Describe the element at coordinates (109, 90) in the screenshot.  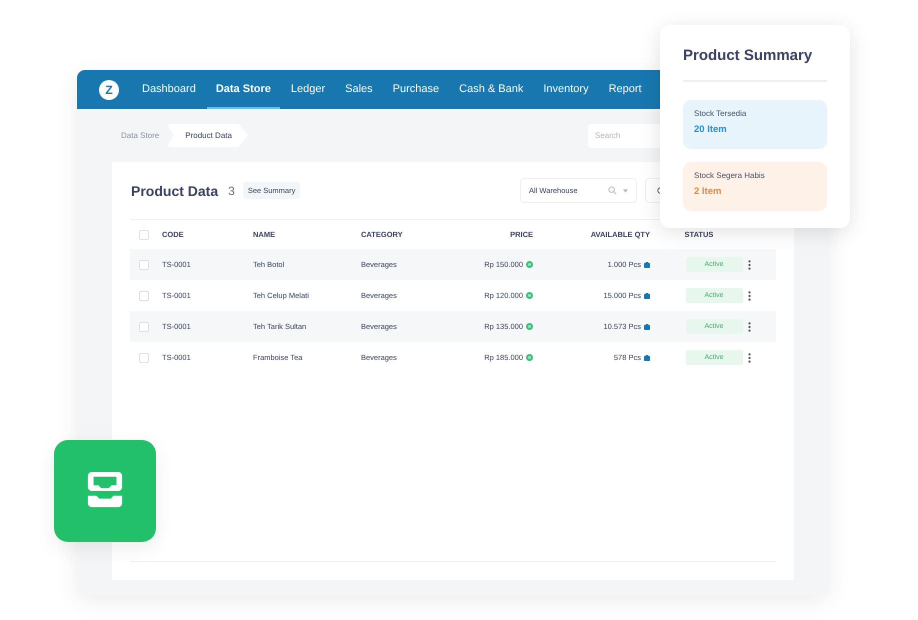
I see `logo: Z` at that location.